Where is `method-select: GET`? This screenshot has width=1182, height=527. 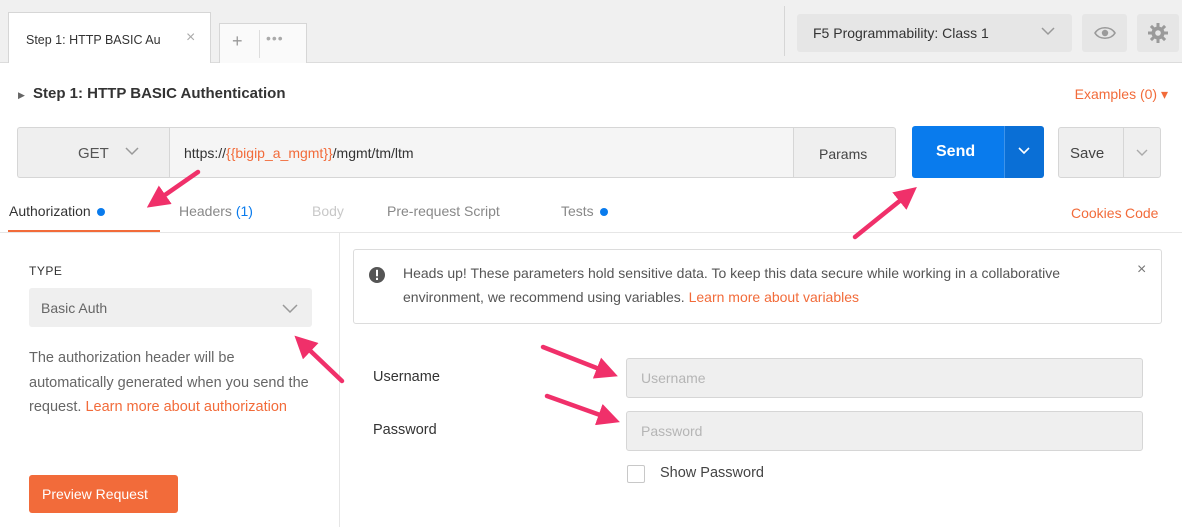
method-select: GET is located at coordinates (93, 152).